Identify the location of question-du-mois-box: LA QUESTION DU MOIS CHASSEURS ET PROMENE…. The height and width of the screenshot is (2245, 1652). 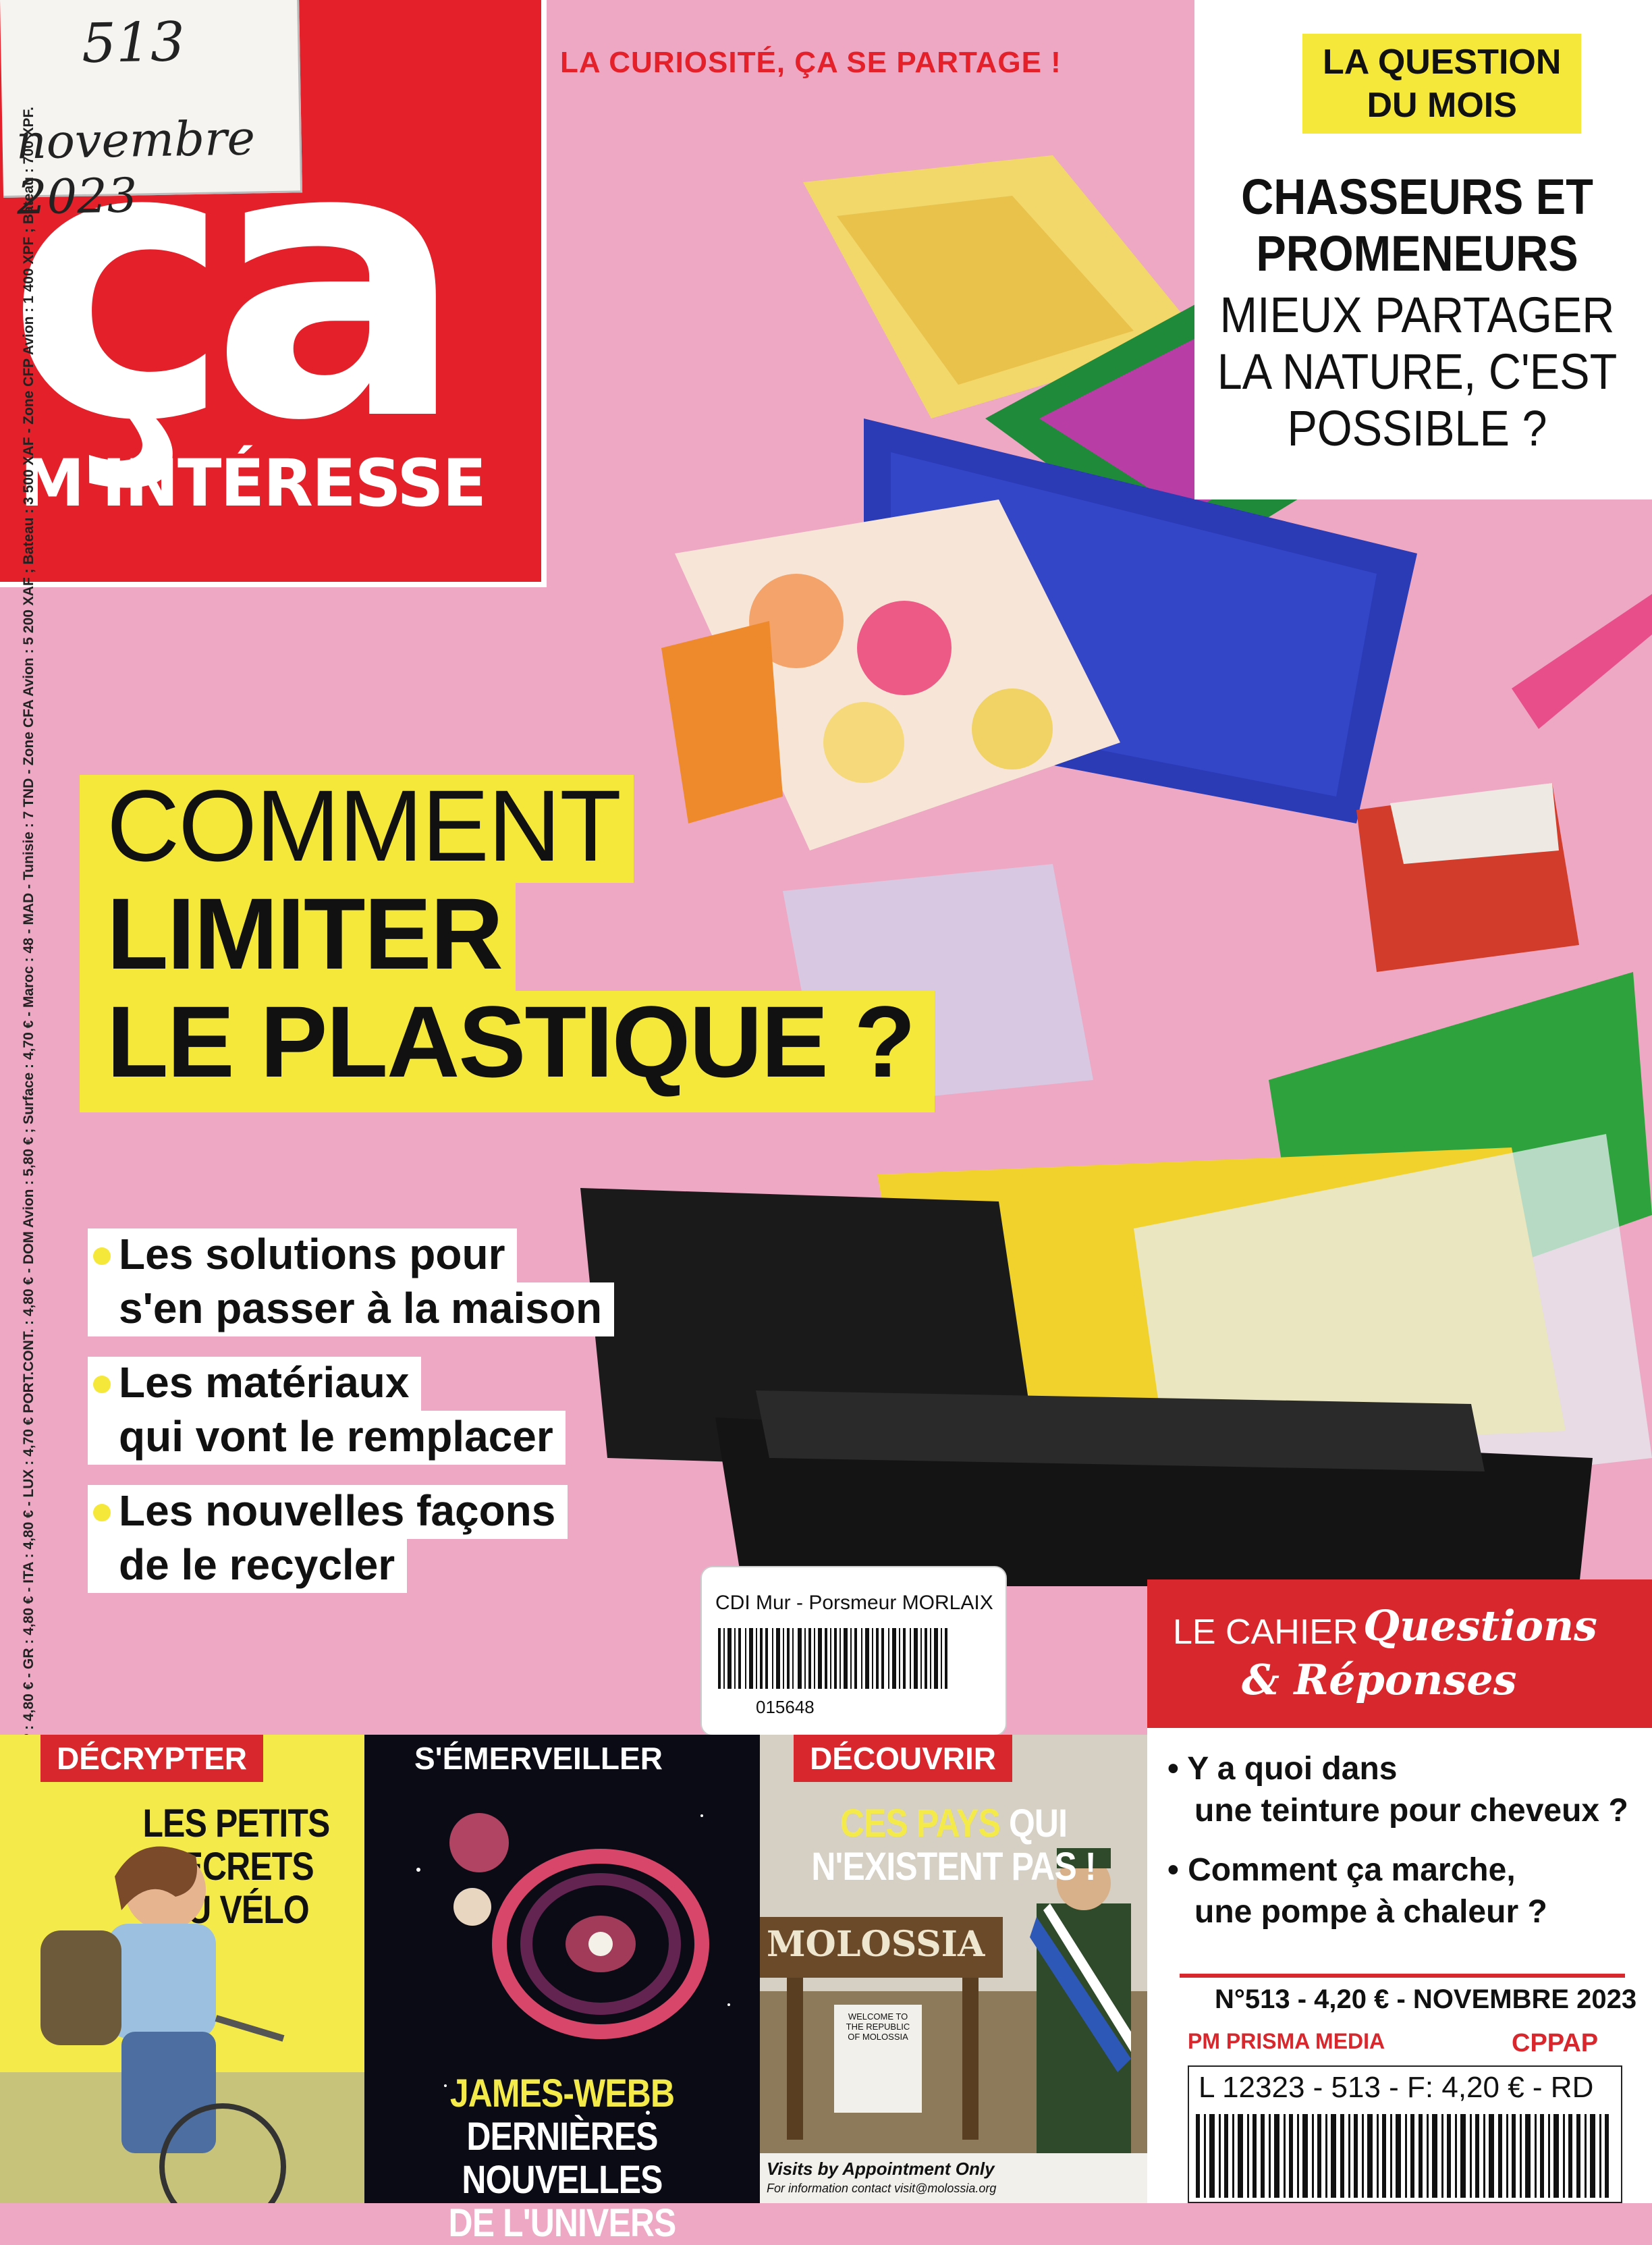
(1423, 249).